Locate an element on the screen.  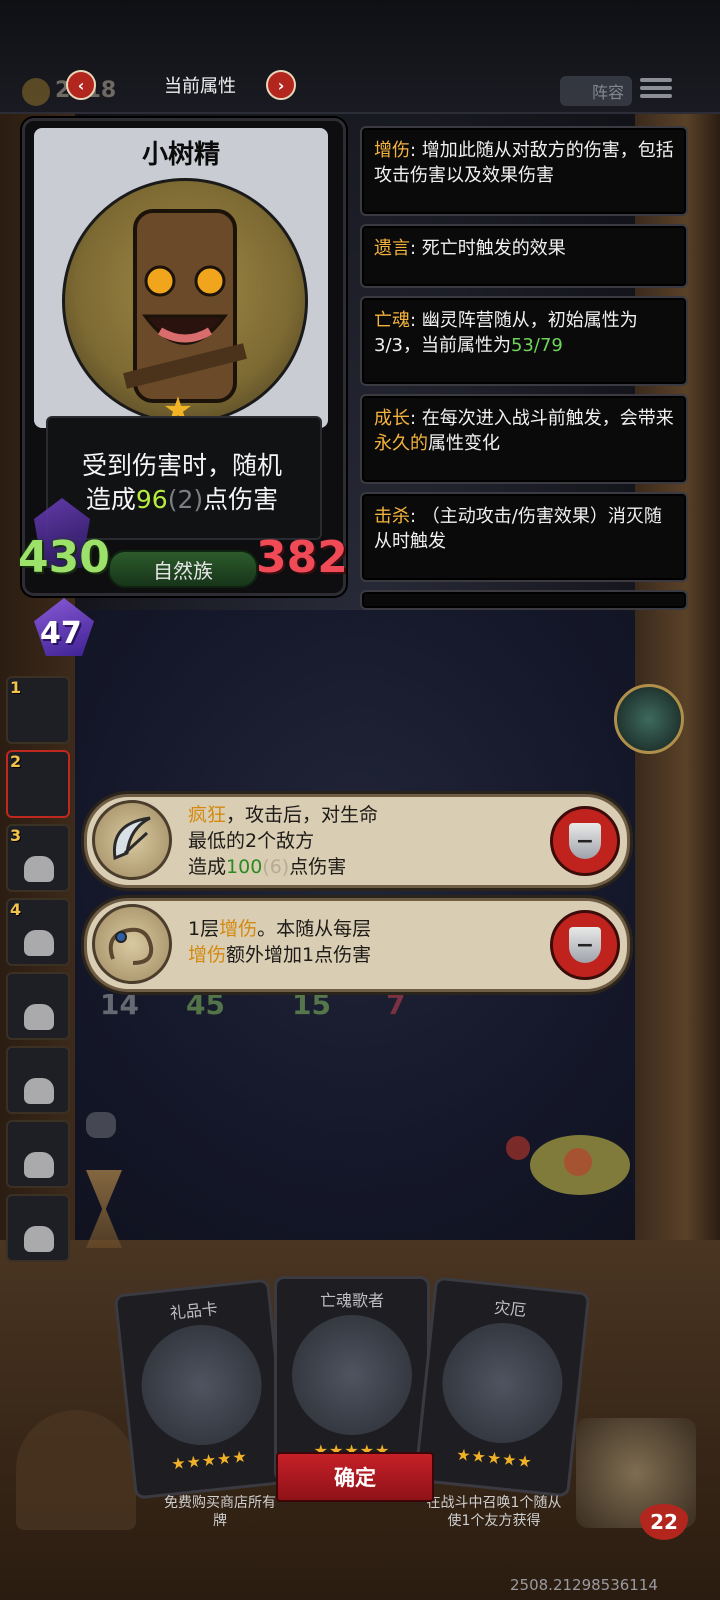
board-attack-stat: 15 is located at coordinates (311, 1004).